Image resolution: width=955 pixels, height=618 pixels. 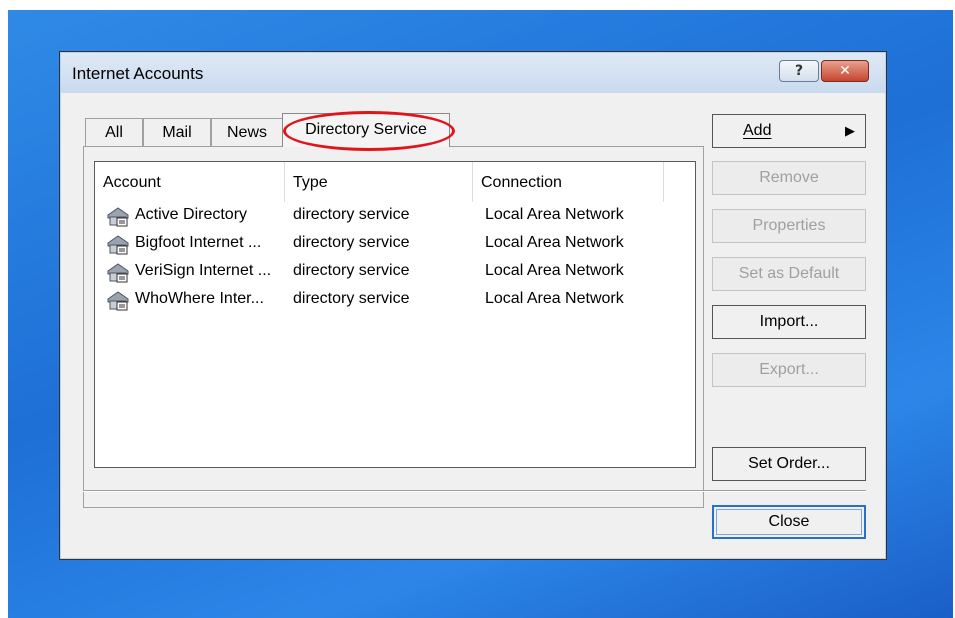 I want to click on column-header-type: Type, so click(x=379, y=182).